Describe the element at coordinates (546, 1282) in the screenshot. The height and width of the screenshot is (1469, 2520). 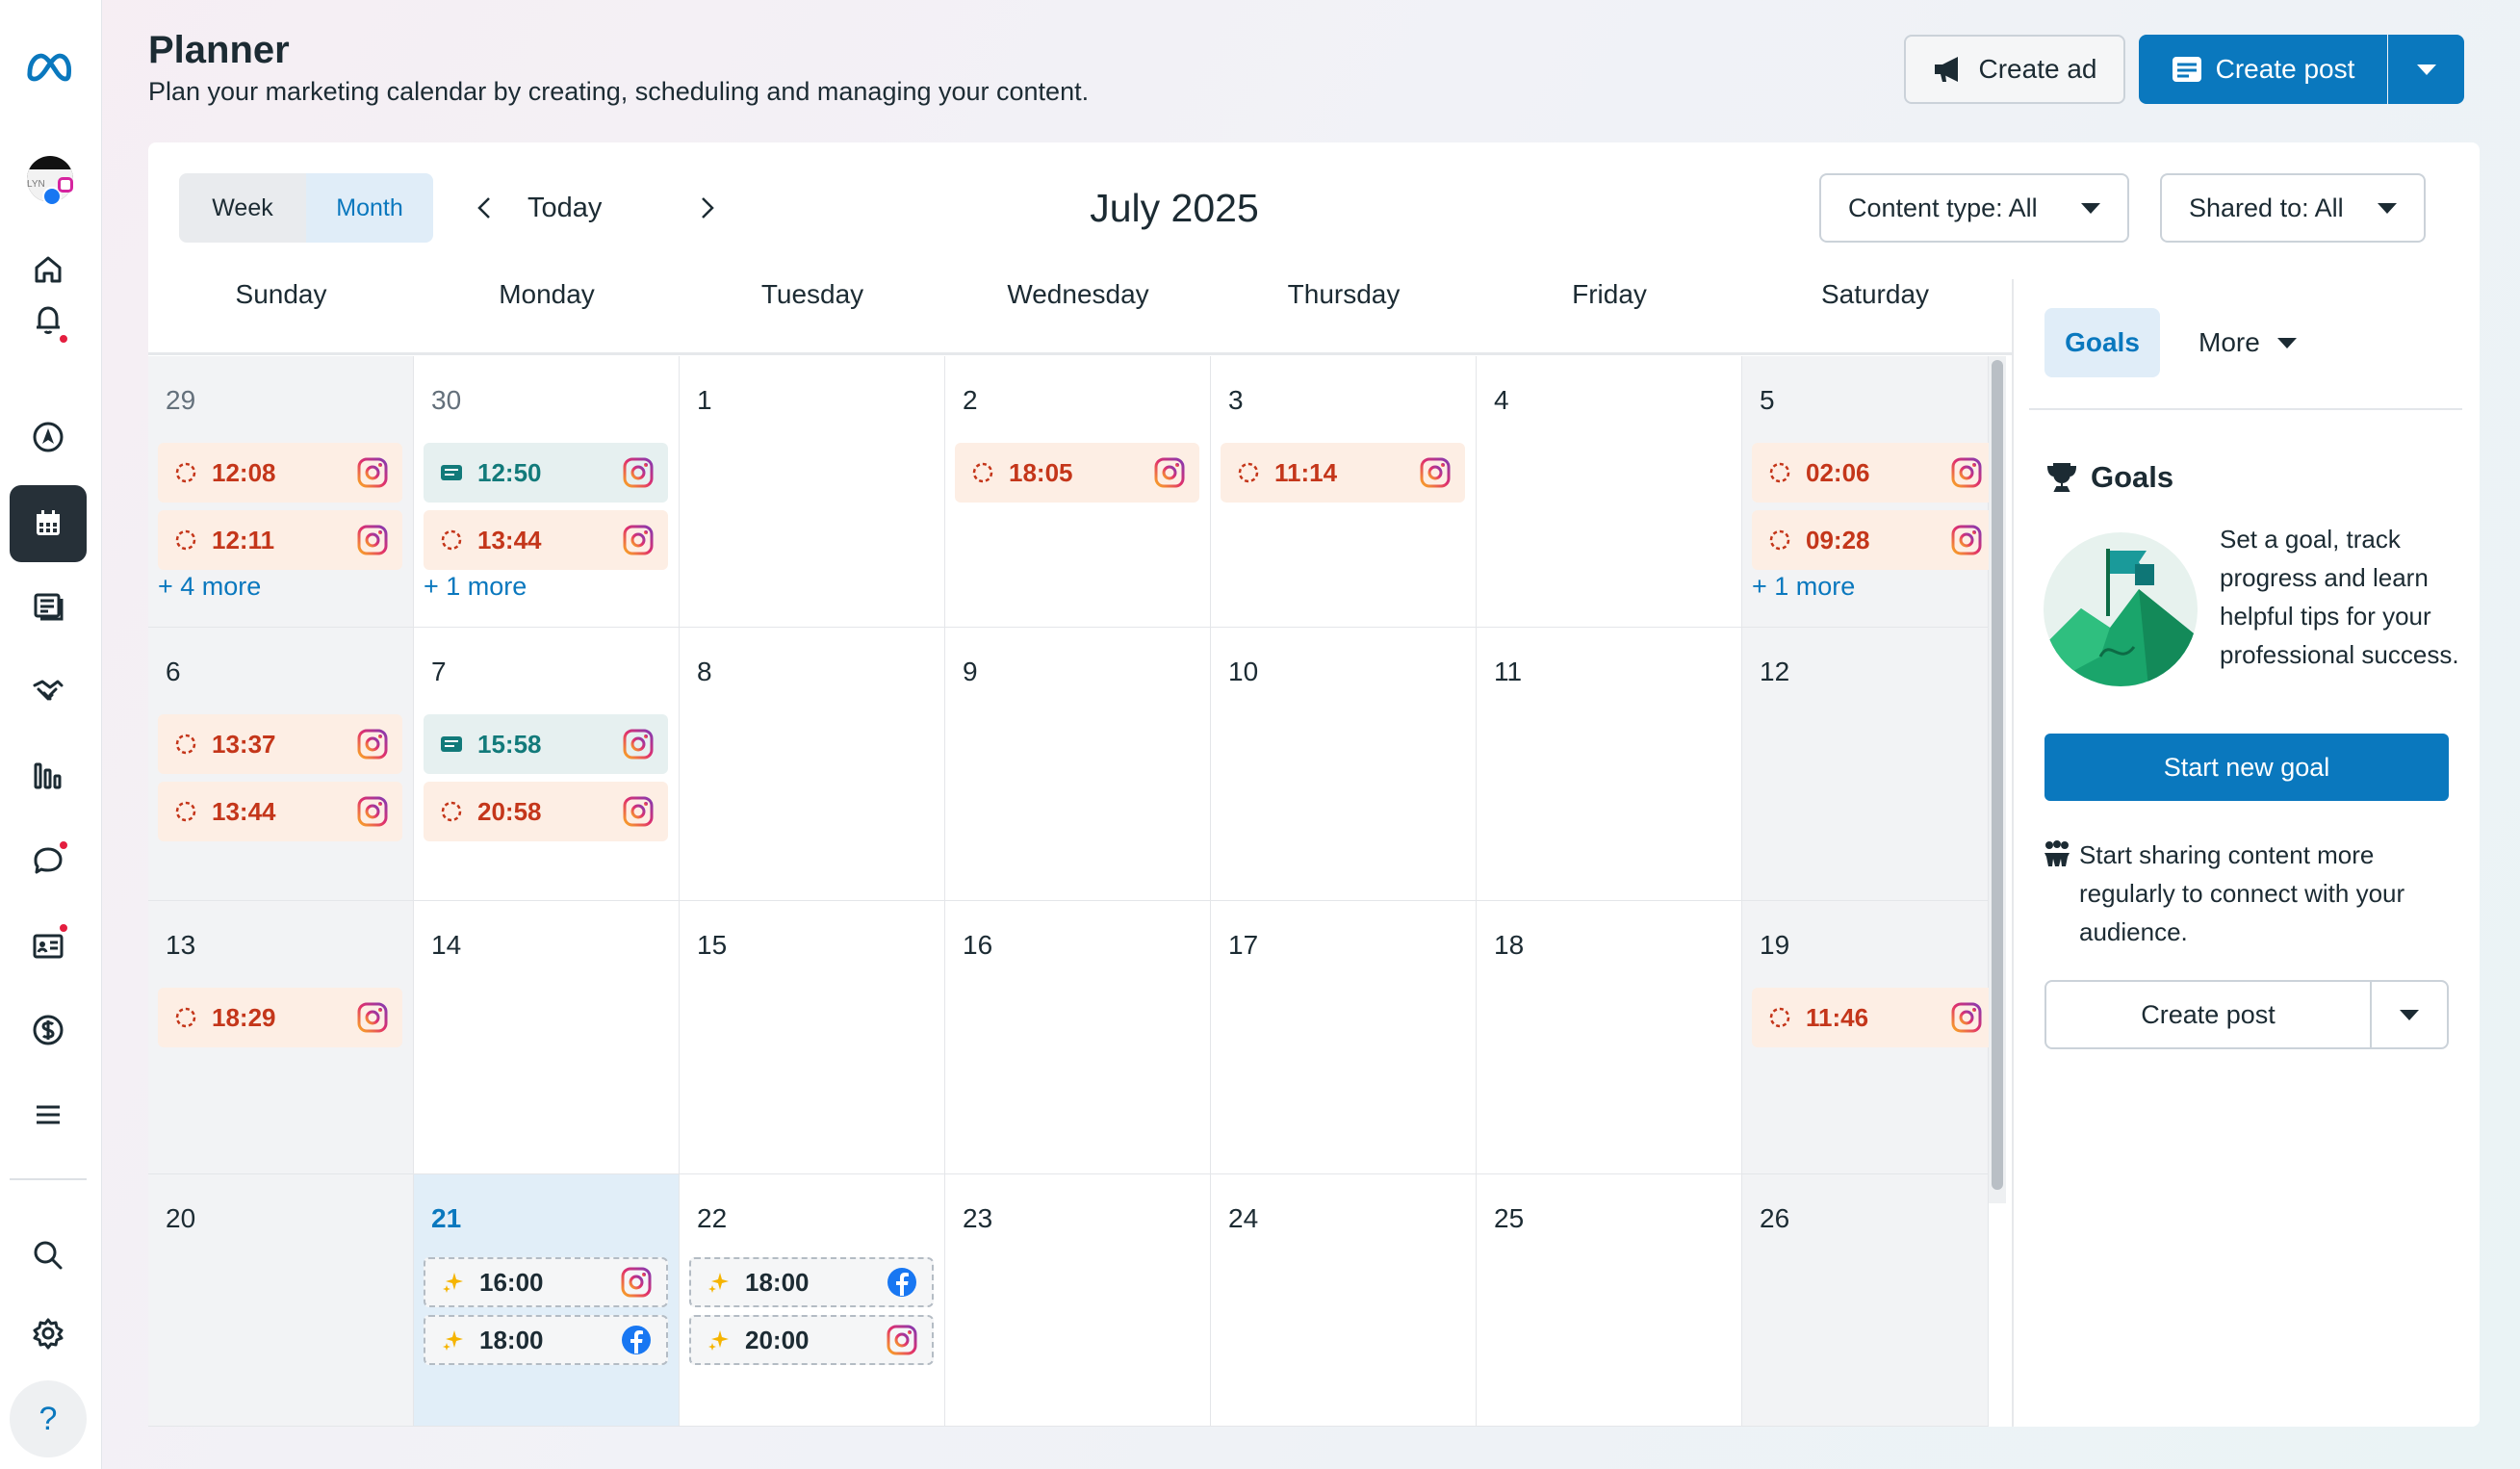
I see `suggested-post-chip: 16:00` at that location.